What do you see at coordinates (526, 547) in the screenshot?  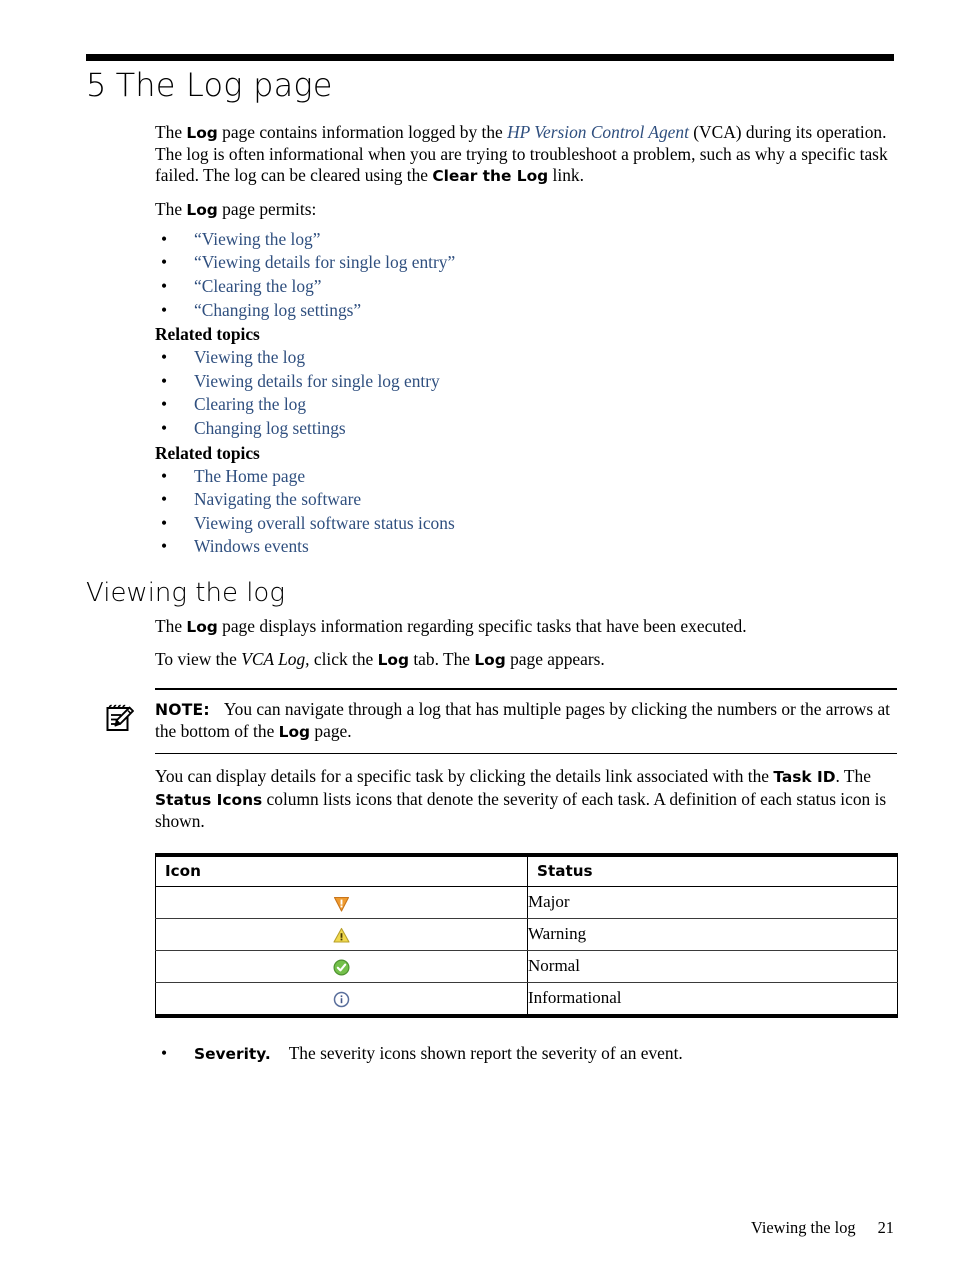 I see `list-item: • Windows events` at bounding box center [526, 547].